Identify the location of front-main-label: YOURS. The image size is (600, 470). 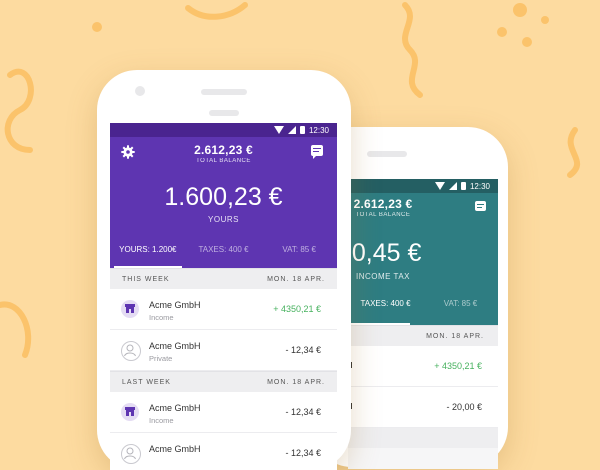
(223, 219).